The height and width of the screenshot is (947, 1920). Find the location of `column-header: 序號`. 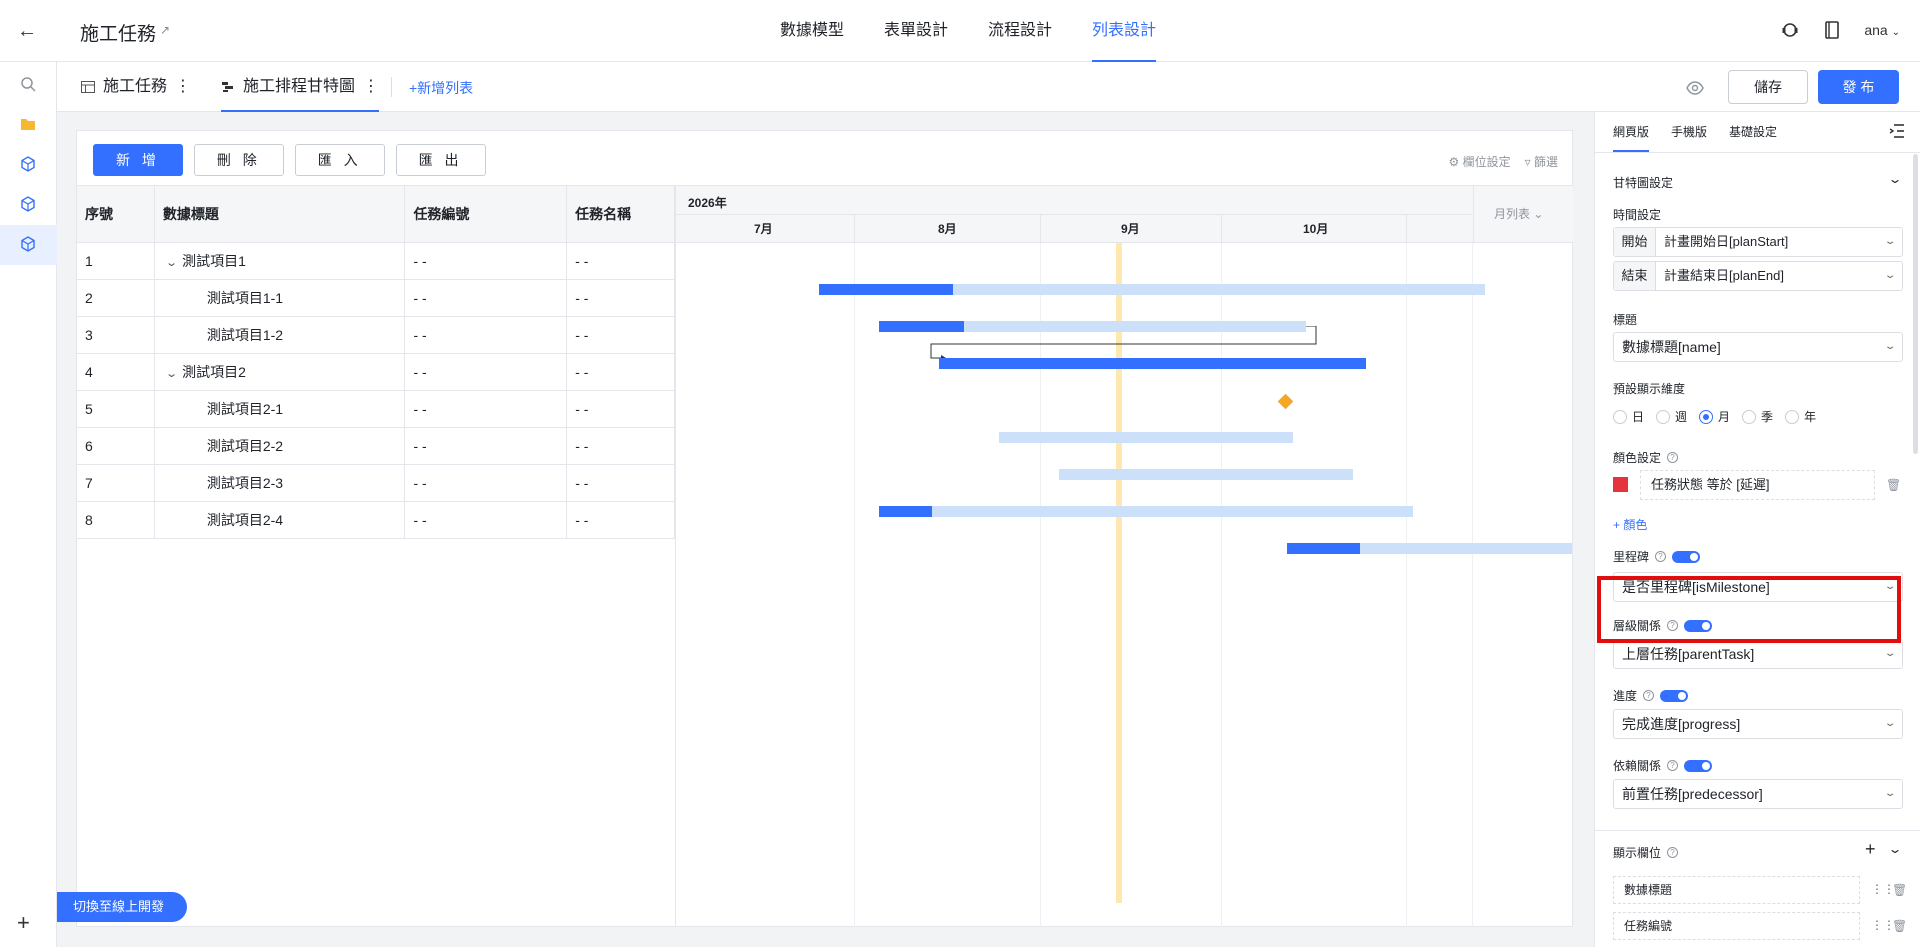

column-header: 序號 is located at coordinates (116, 214).